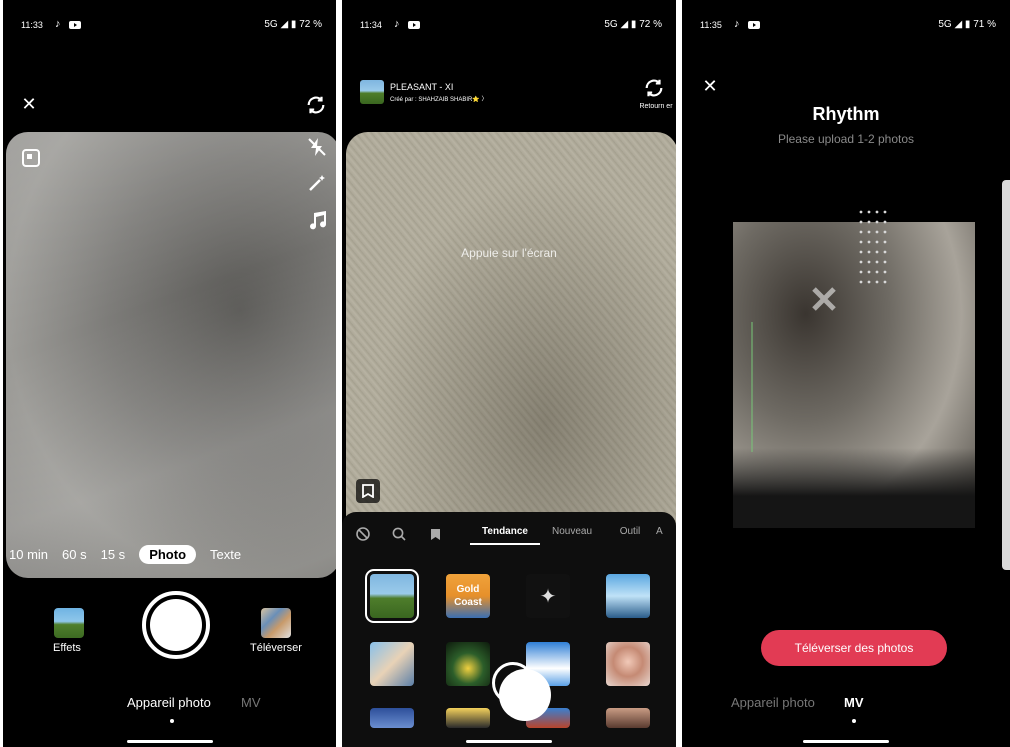  What do you see at coordinates (374, 535) in the screenshot?
I see `no-effect-icon` at bounding box center [374, 535].